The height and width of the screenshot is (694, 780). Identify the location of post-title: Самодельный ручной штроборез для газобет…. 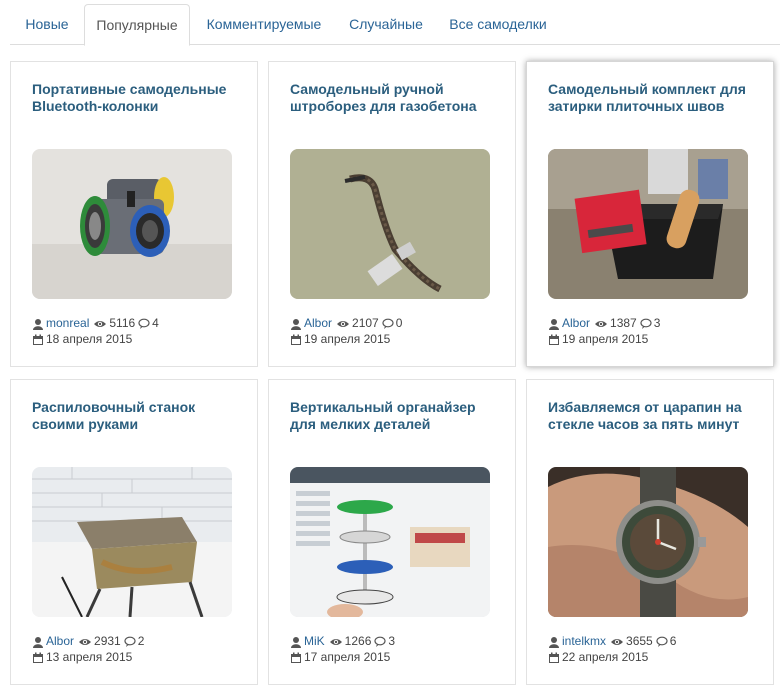
(397, 98).